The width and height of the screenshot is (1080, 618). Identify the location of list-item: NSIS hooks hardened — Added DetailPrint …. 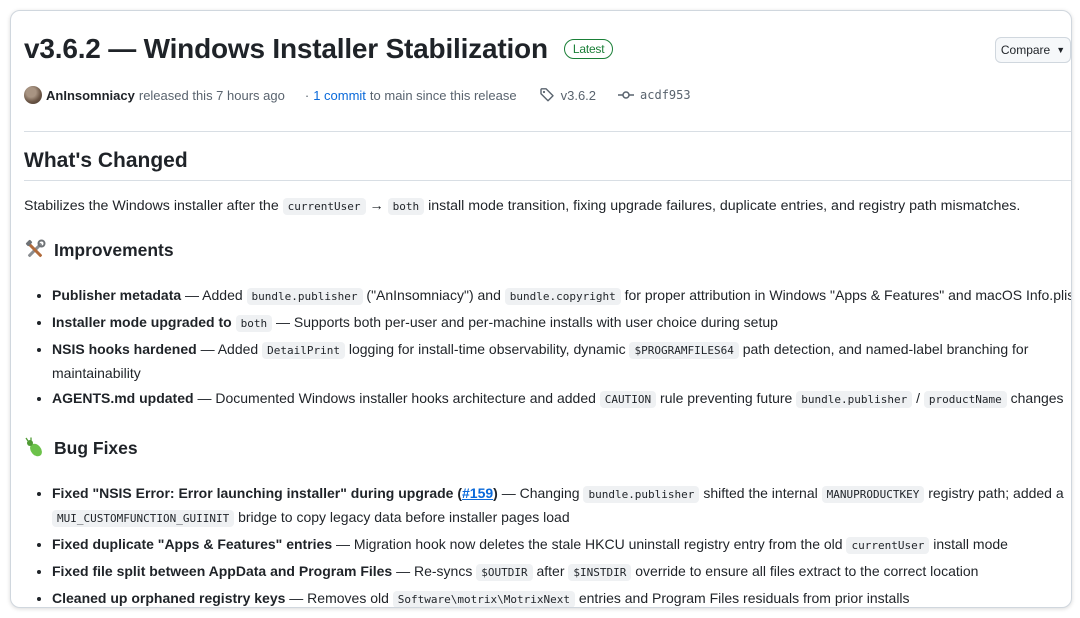
(561, 361).